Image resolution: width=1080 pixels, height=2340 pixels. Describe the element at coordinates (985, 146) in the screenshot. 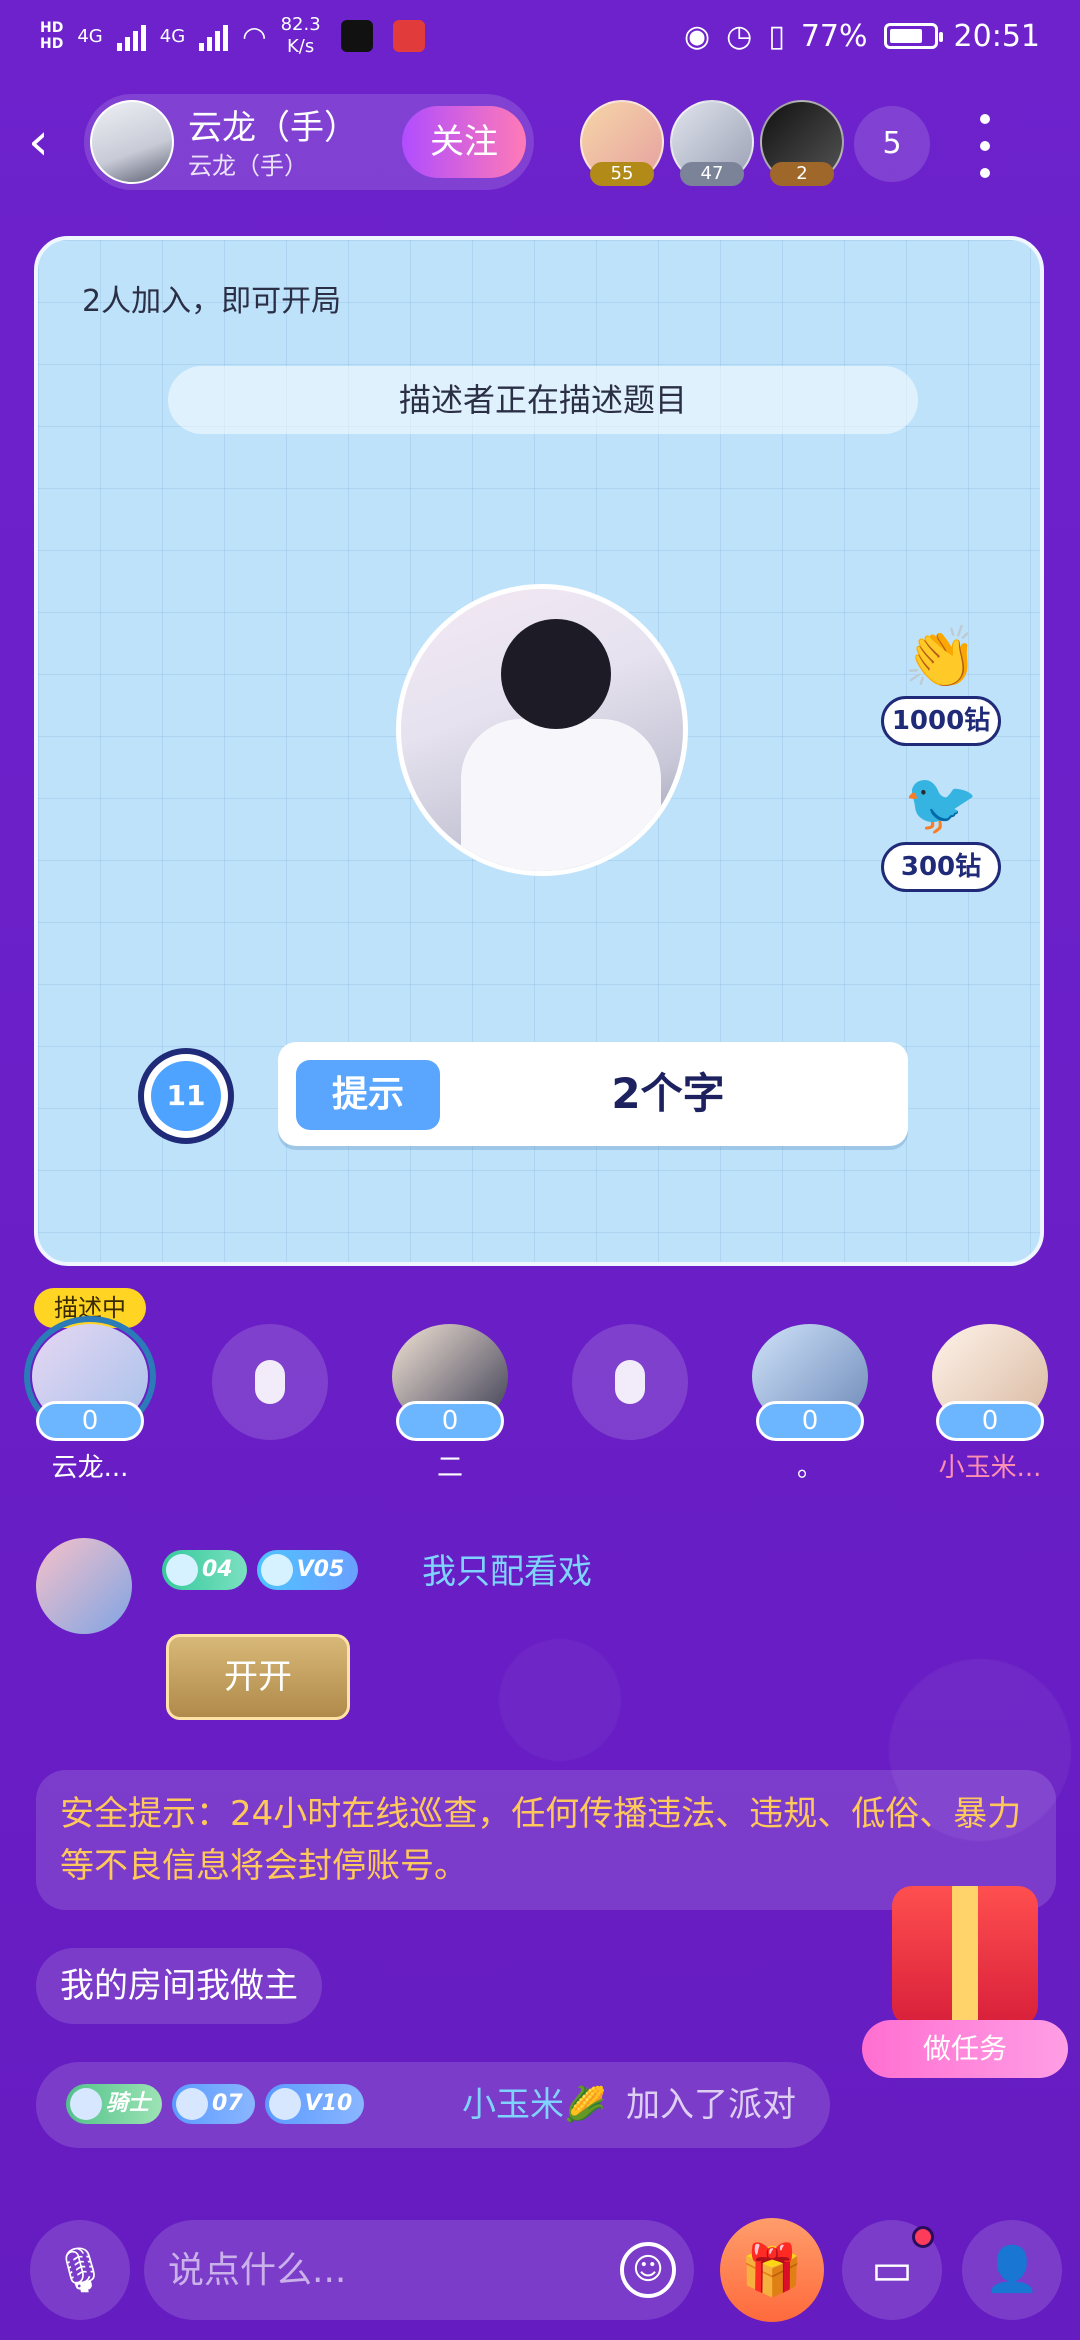

I see `more-menu-icon` at that location.